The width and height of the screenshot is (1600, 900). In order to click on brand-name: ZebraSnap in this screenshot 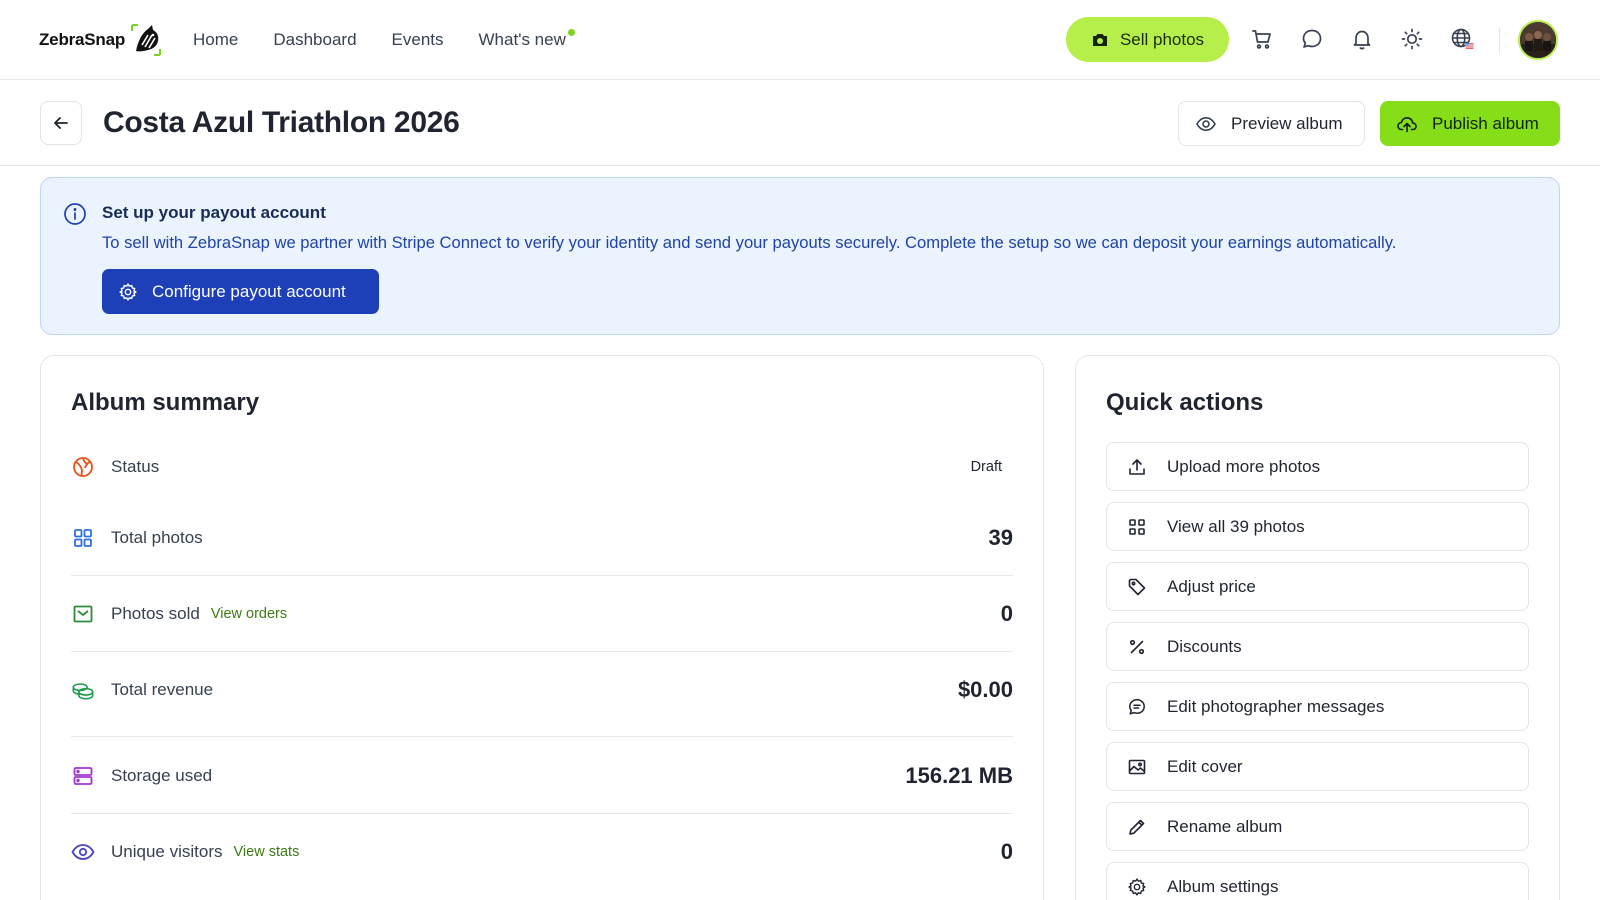, I will do `click(82, 39)`.